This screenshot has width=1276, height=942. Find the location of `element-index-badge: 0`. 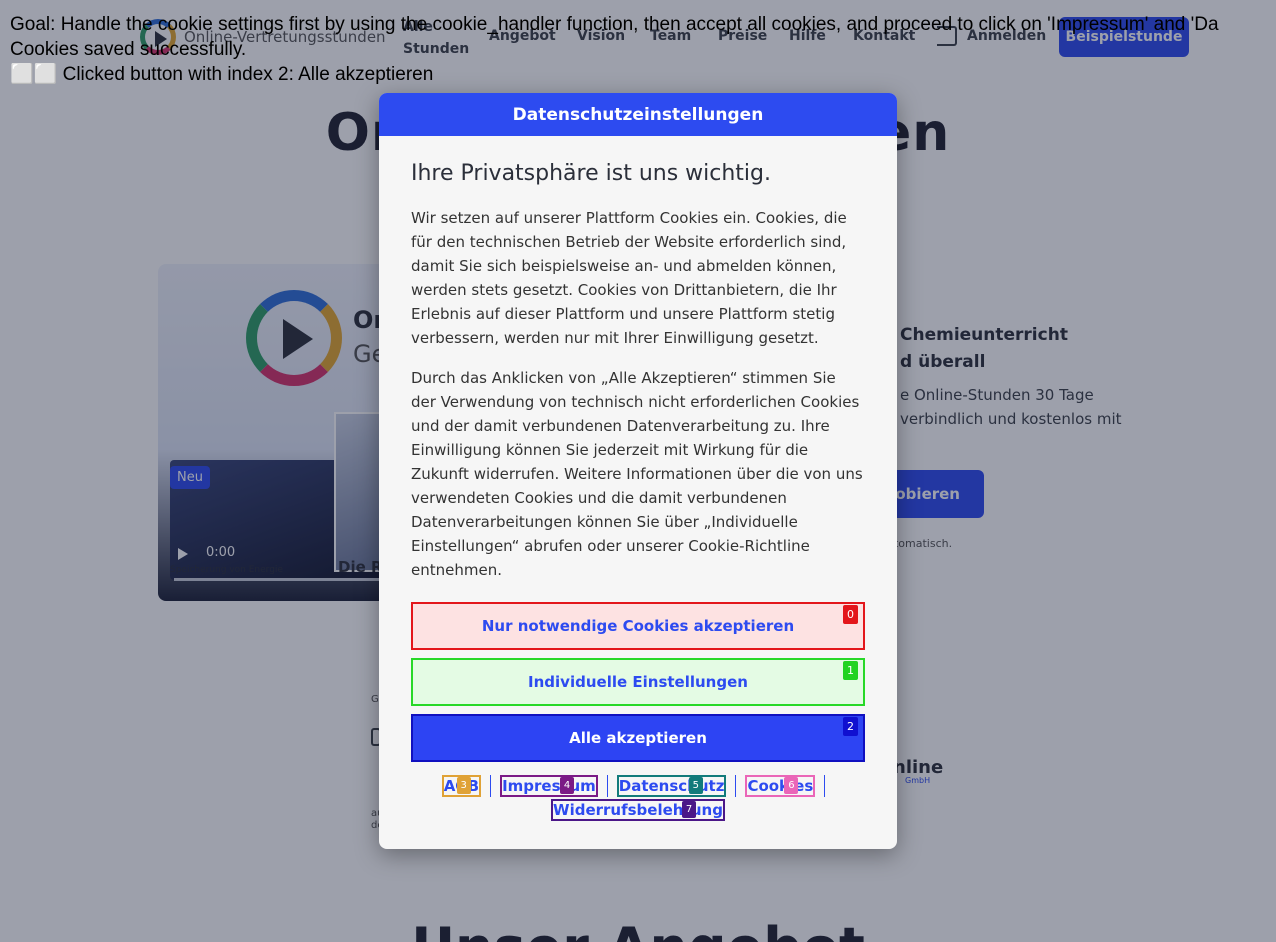

element-index-badge: 0 is located at coordinates (850, 614).